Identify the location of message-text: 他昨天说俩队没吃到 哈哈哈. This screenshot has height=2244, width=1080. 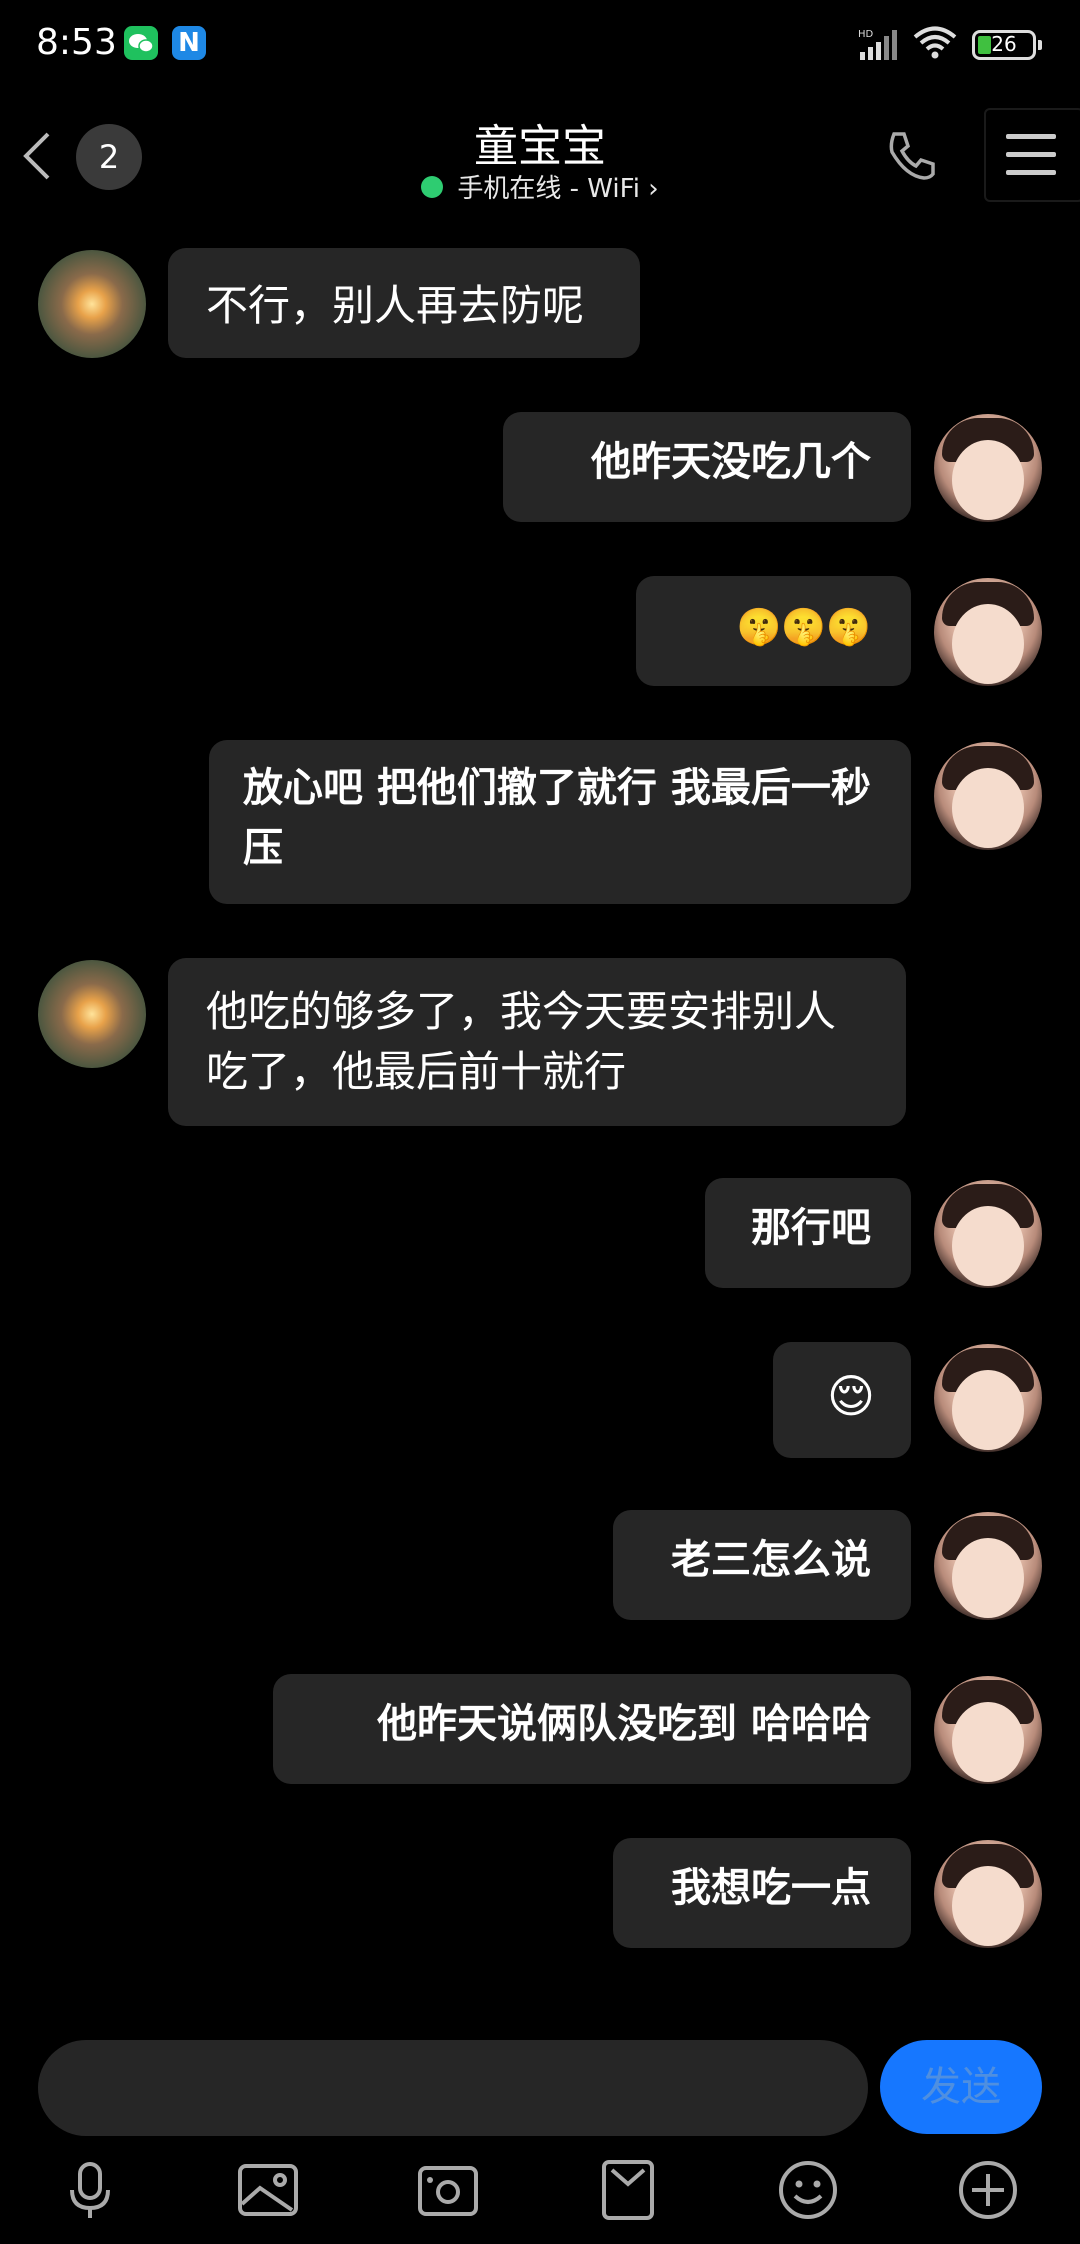
(624, 1723).